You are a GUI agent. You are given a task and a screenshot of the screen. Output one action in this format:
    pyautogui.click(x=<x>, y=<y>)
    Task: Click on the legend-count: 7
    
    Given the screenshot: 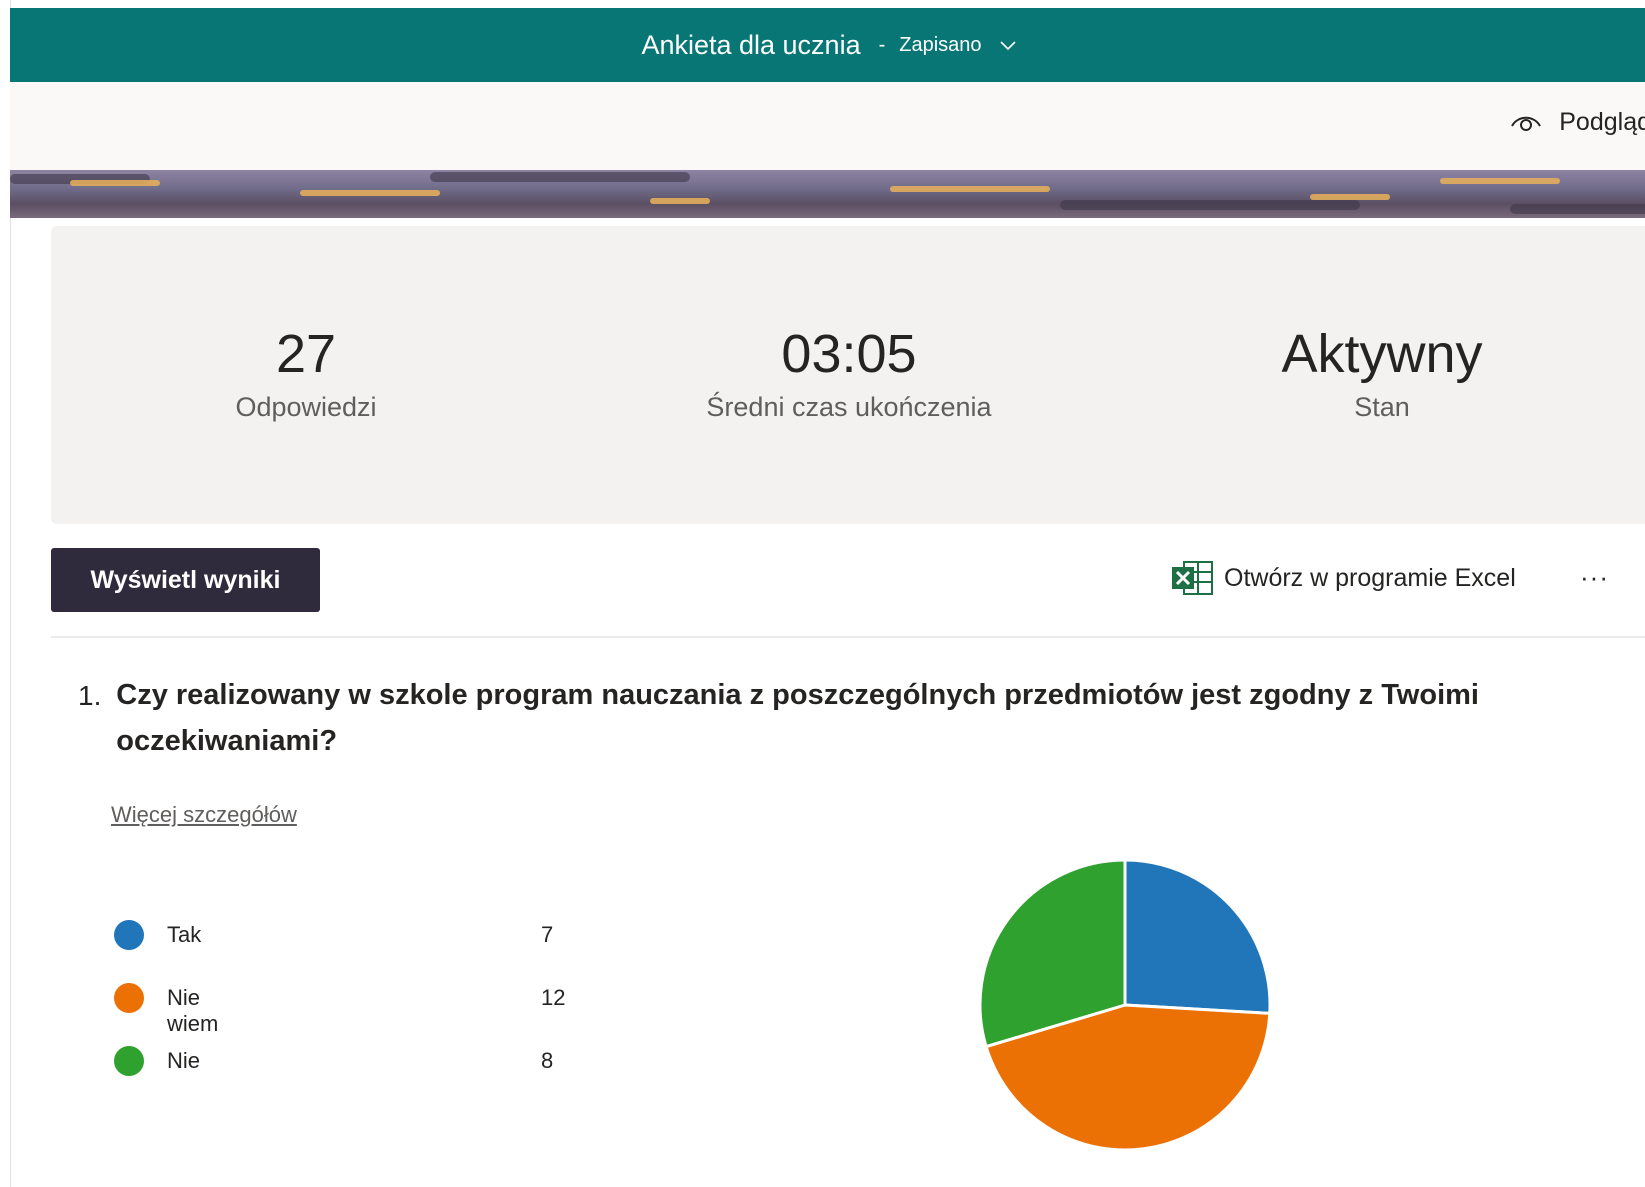 What is the action you would take?
    pyautogui.click(x=547, y=934)
    